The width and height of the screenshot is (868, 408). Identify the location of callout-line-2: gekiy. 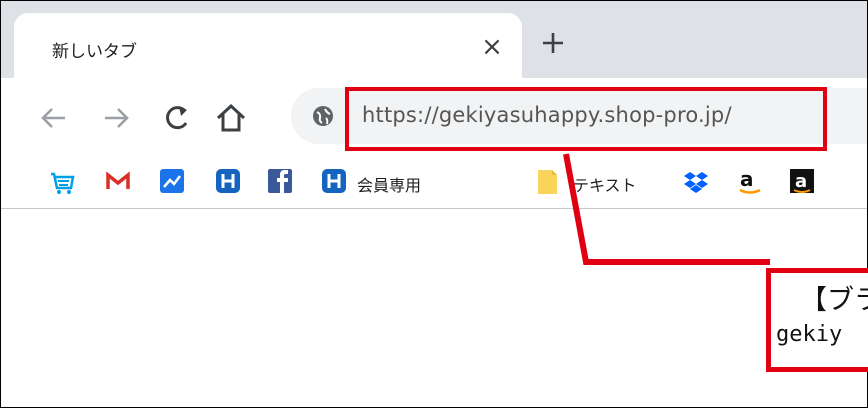
(809, 334).